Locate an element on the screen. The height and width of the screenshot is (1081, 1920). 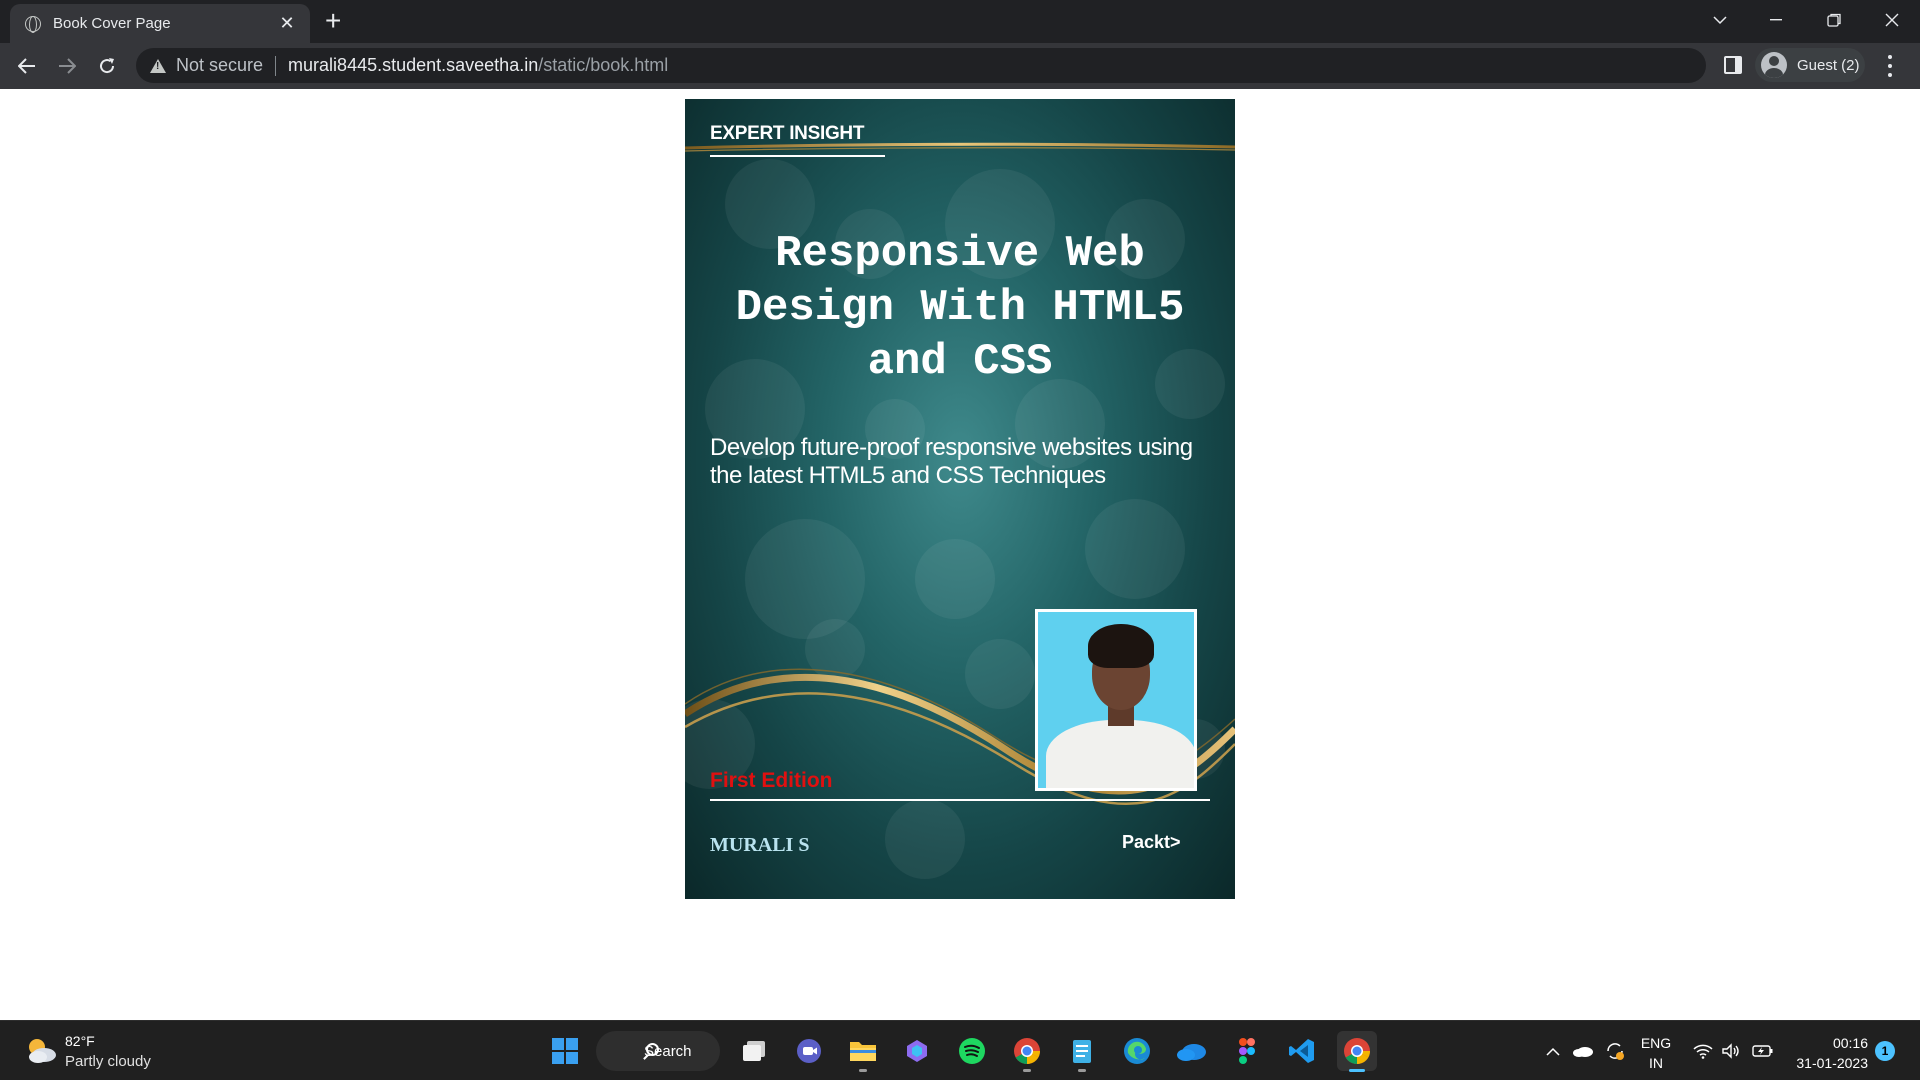
browser-tab: Book Cover Page ✕ is located at coordinates (160, 23).